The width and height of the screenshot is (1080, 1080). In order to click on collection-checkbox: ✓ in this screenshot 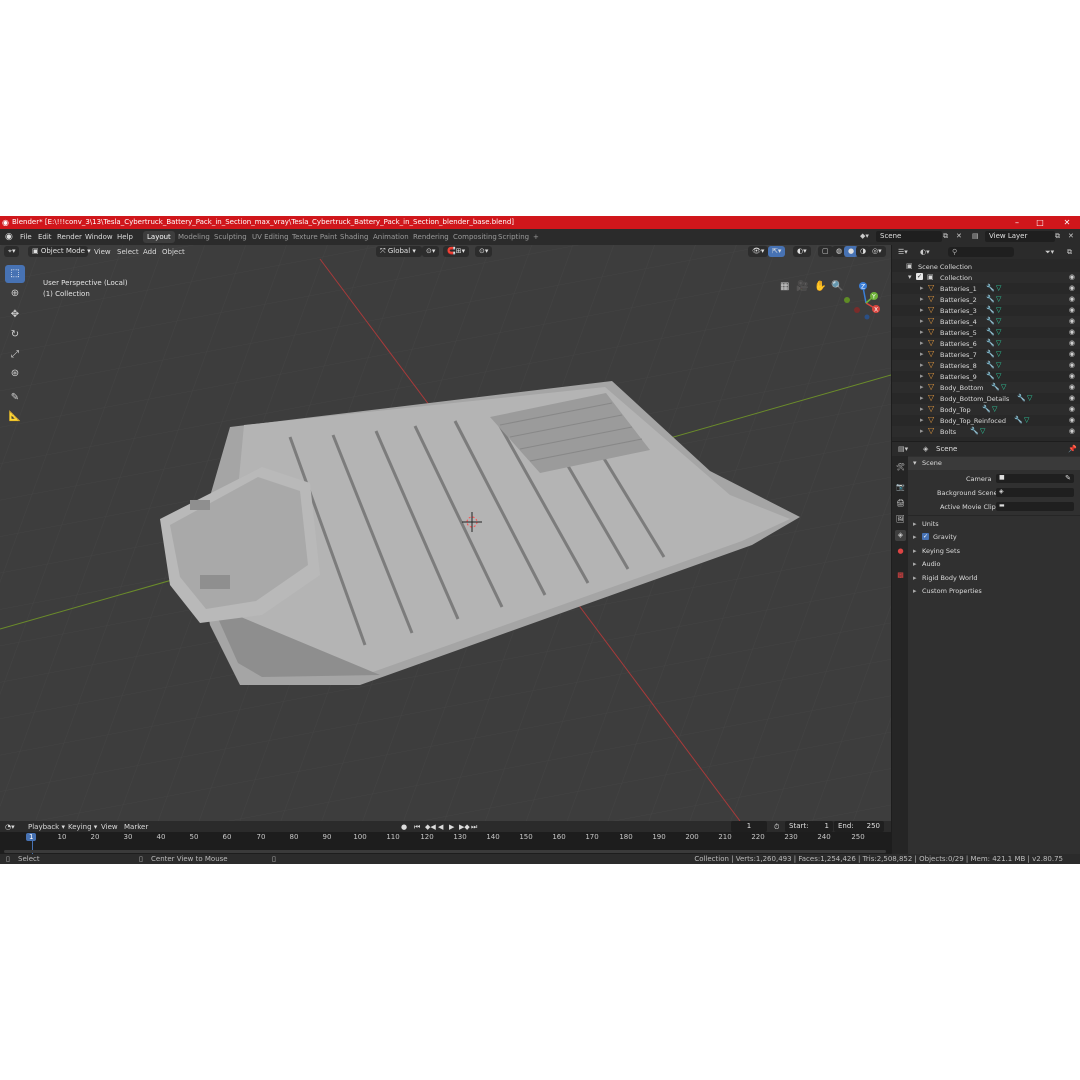, I will do `click(919, 276)`.